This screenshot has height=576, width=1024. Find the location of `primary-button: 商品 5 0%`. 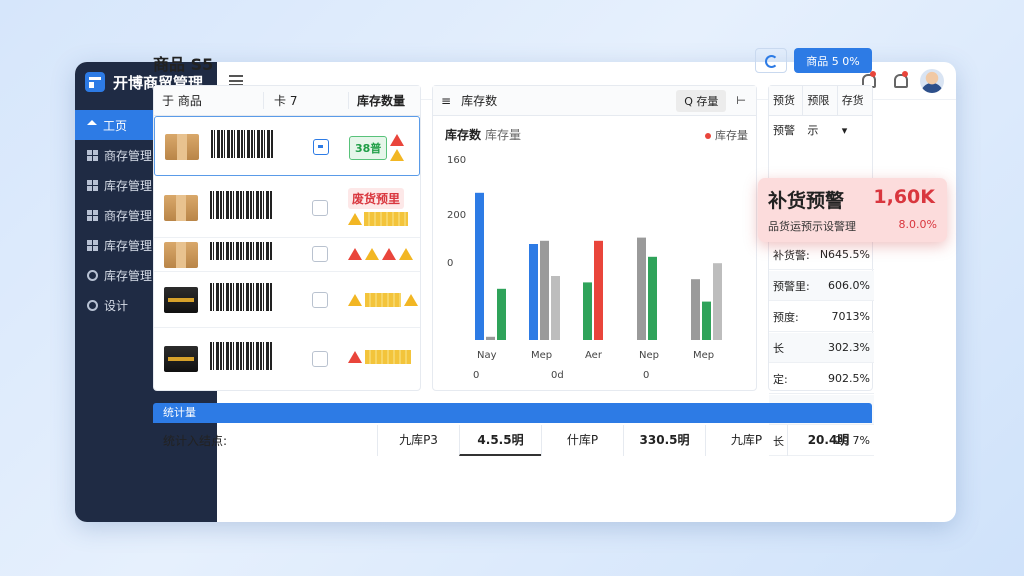

primary-button: 商品 5 0% is located at coordinates (833, 60).